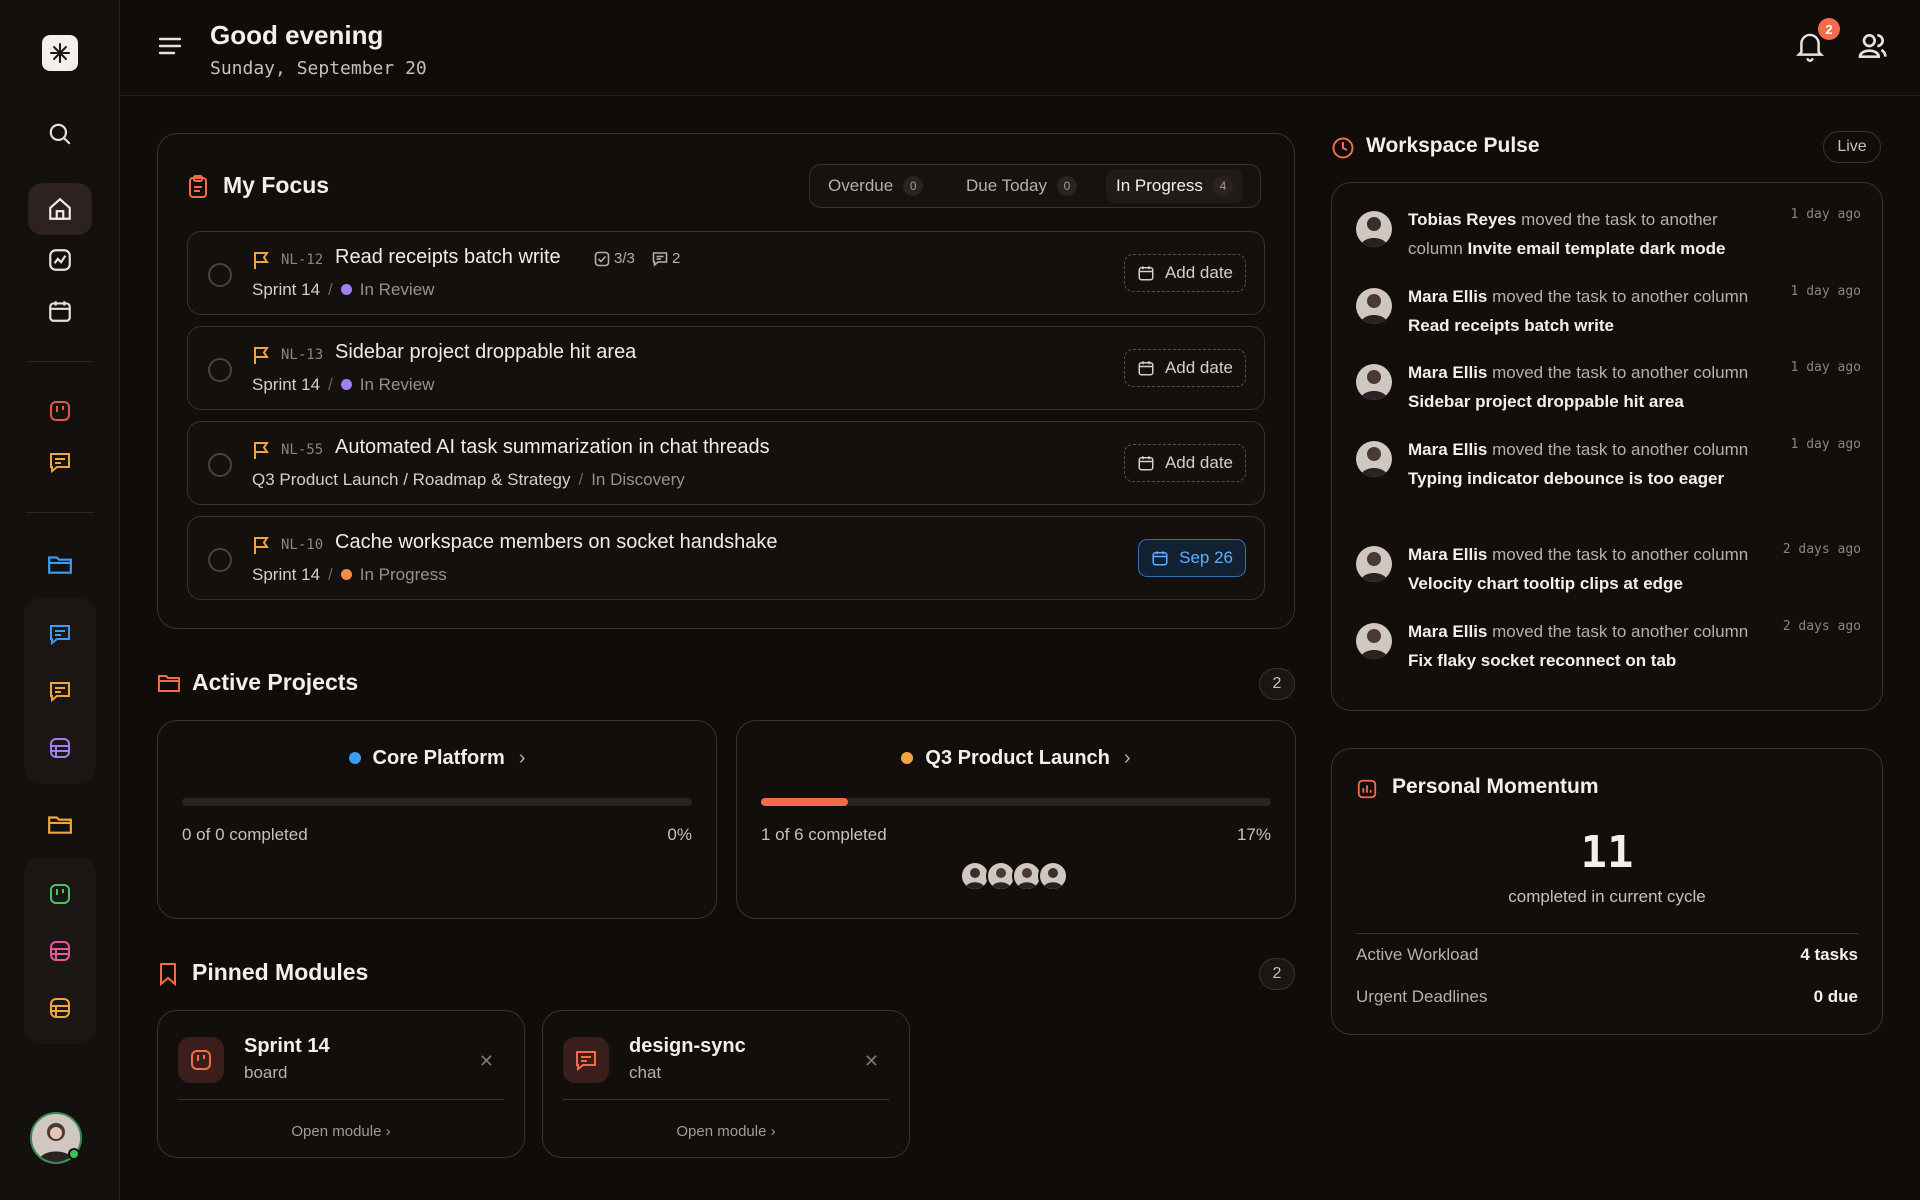 The height and width of the screenshot is (1200, 1920). What do you see at coordinates (1607, 852) in the screenshot?
I see `completed-count: 11` at bounding box center [1607, 852].